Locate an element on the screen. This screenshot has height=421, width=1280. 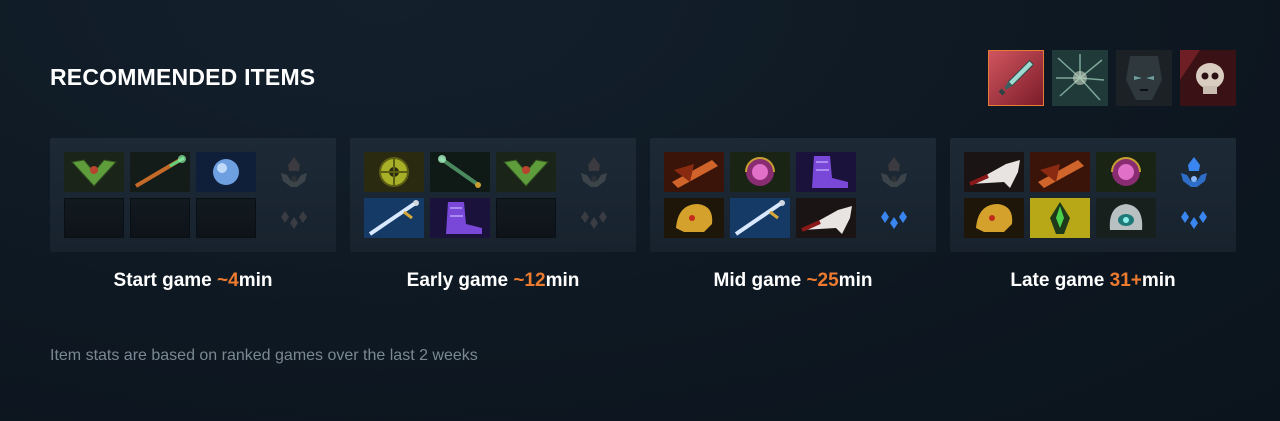
phase-mid-game: Mid game ~25min is located at coordinates (793, 215).